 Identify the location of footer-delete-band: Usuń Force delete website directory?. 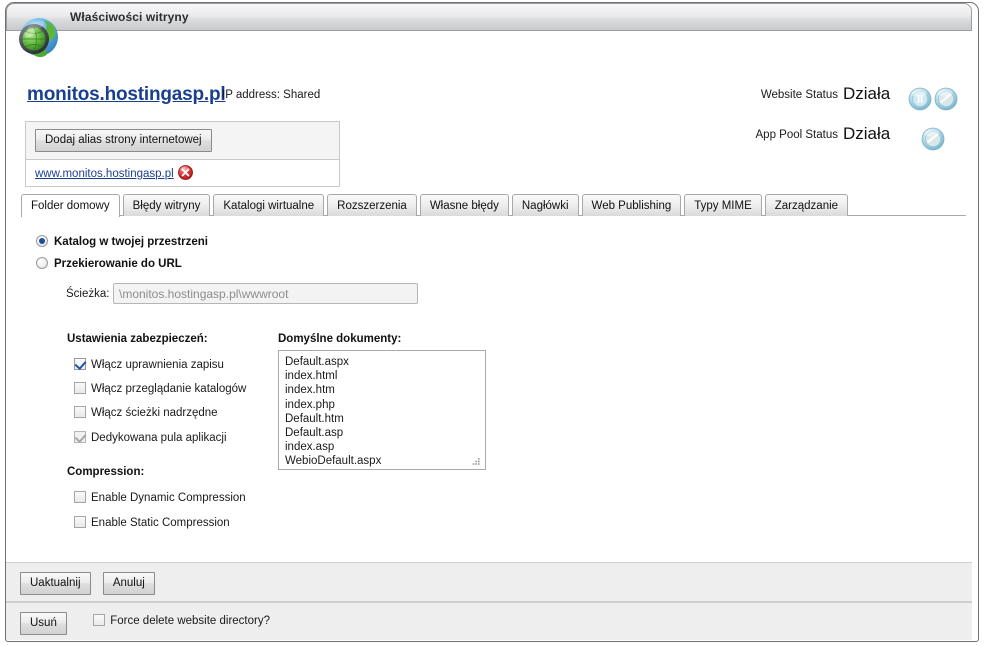
(489, 621).